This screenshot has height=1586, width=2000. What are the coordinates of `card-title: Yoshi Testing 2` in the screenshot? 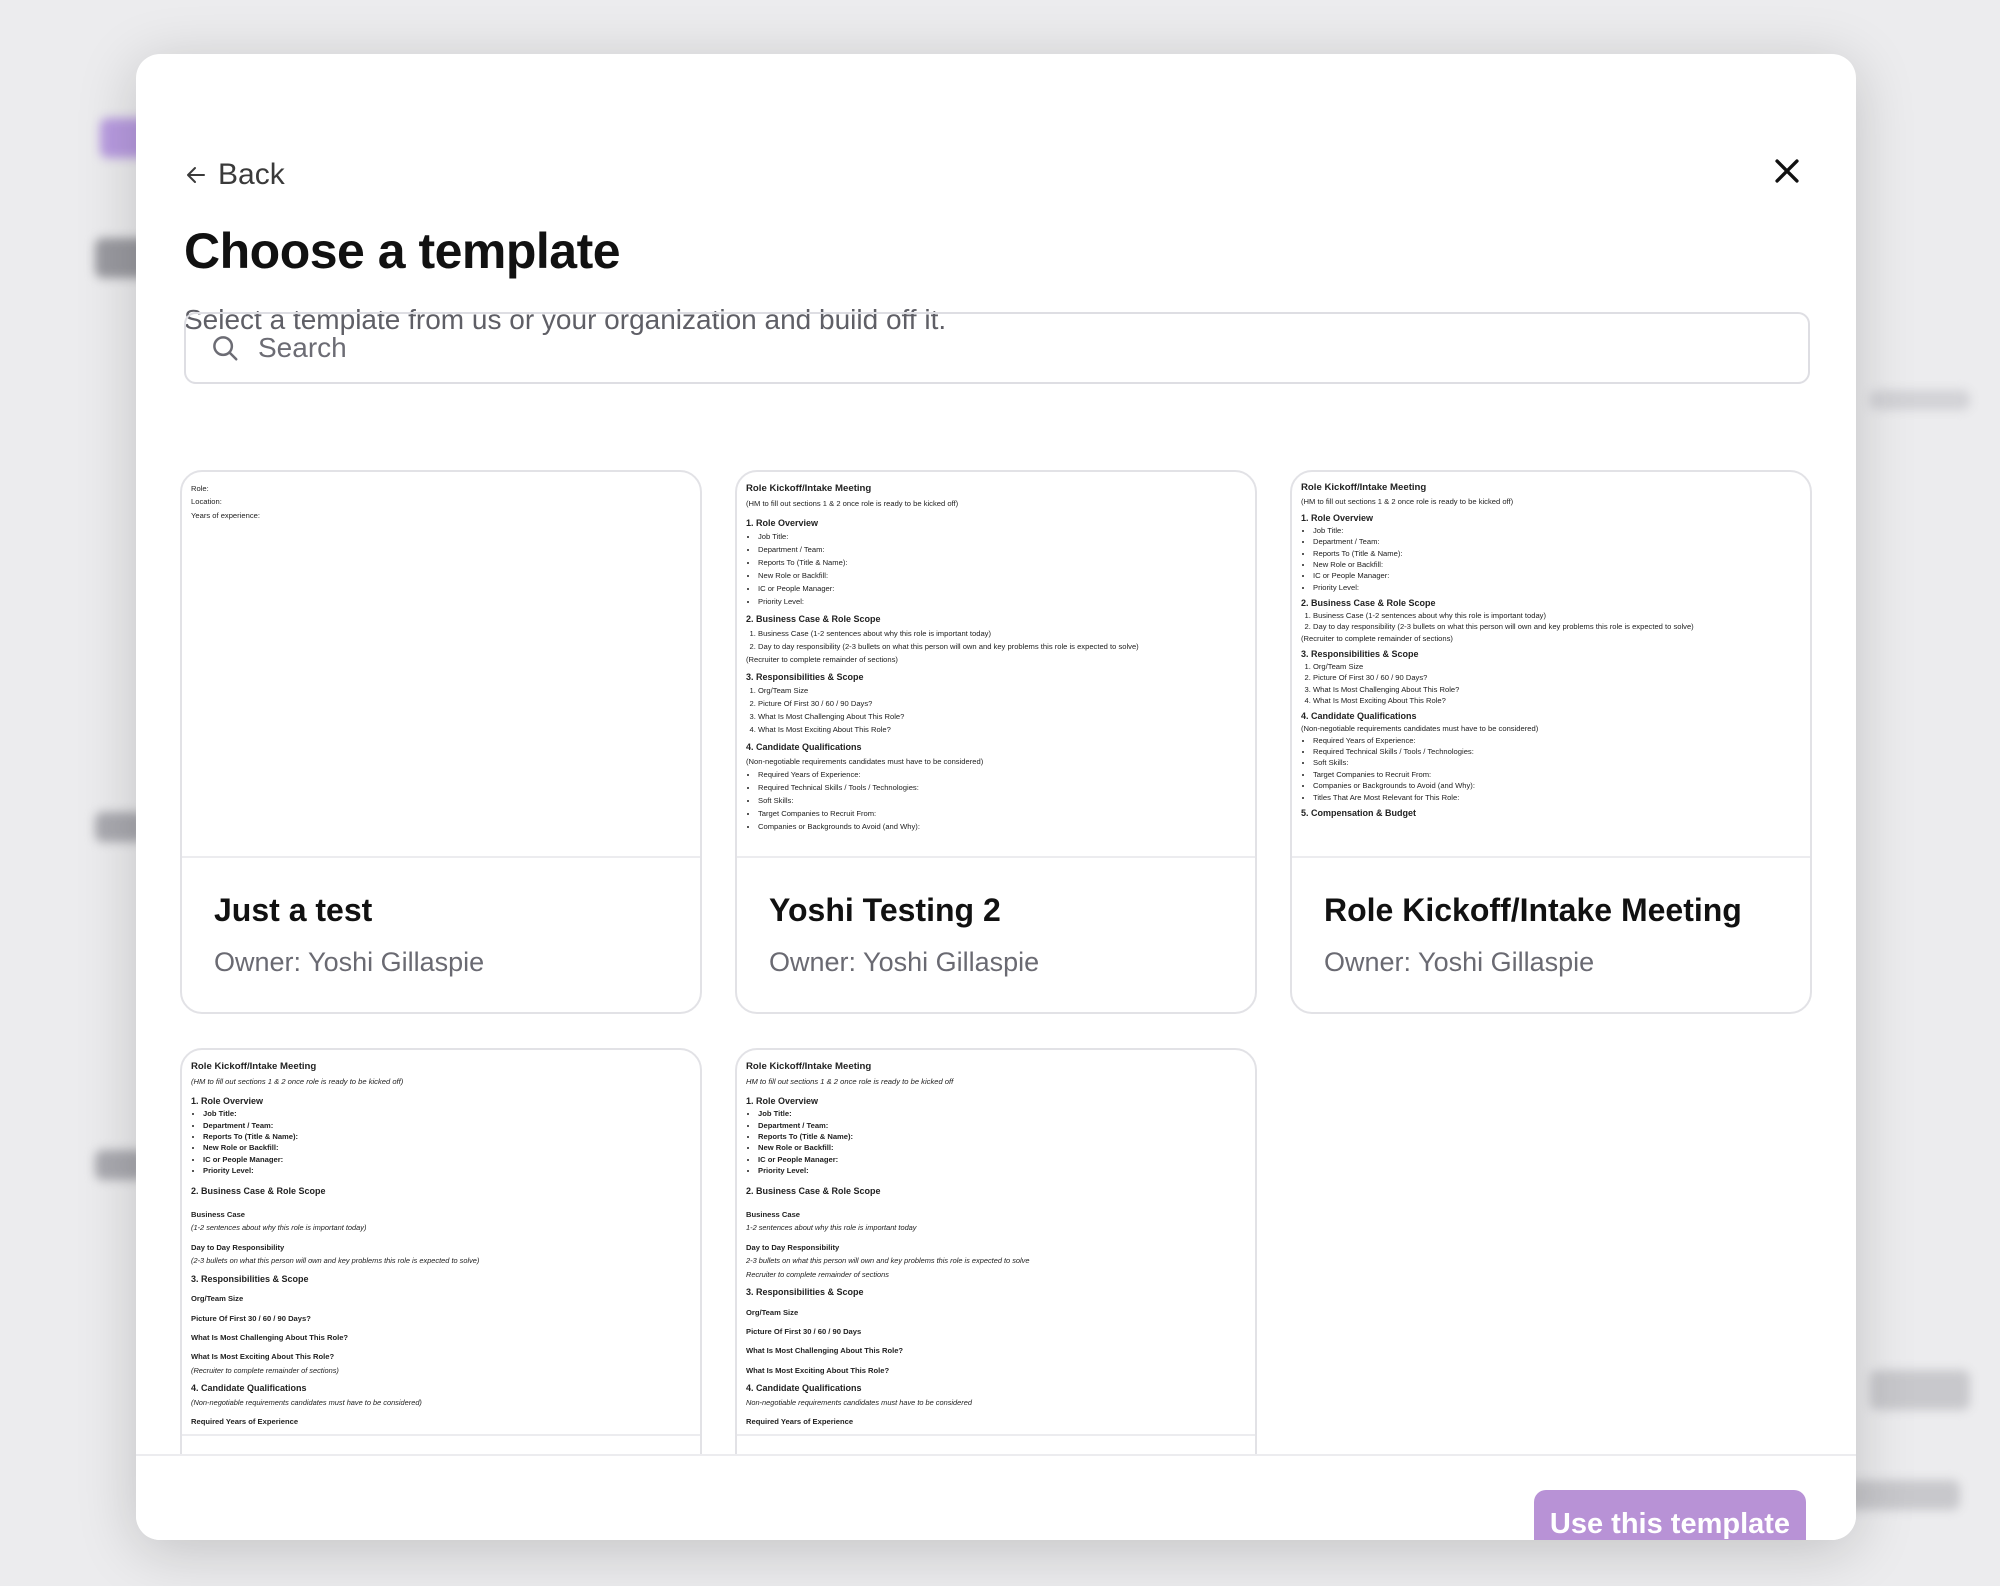 It's located at (885, 910).